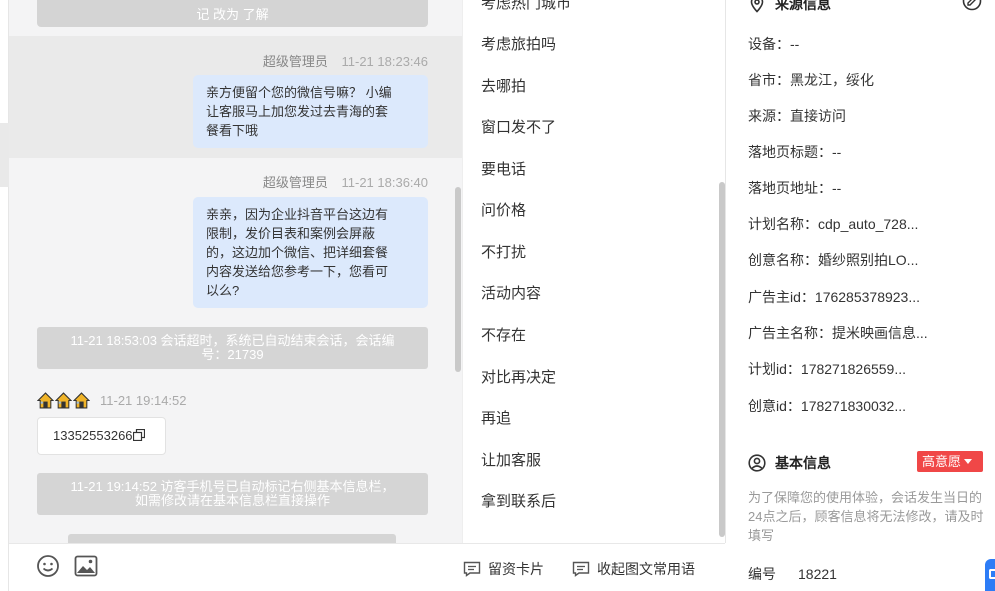  Describe the element at coordinates (232, 13) in the screenshot. I see `system-message-partial: 记 改为 了解` at that location.